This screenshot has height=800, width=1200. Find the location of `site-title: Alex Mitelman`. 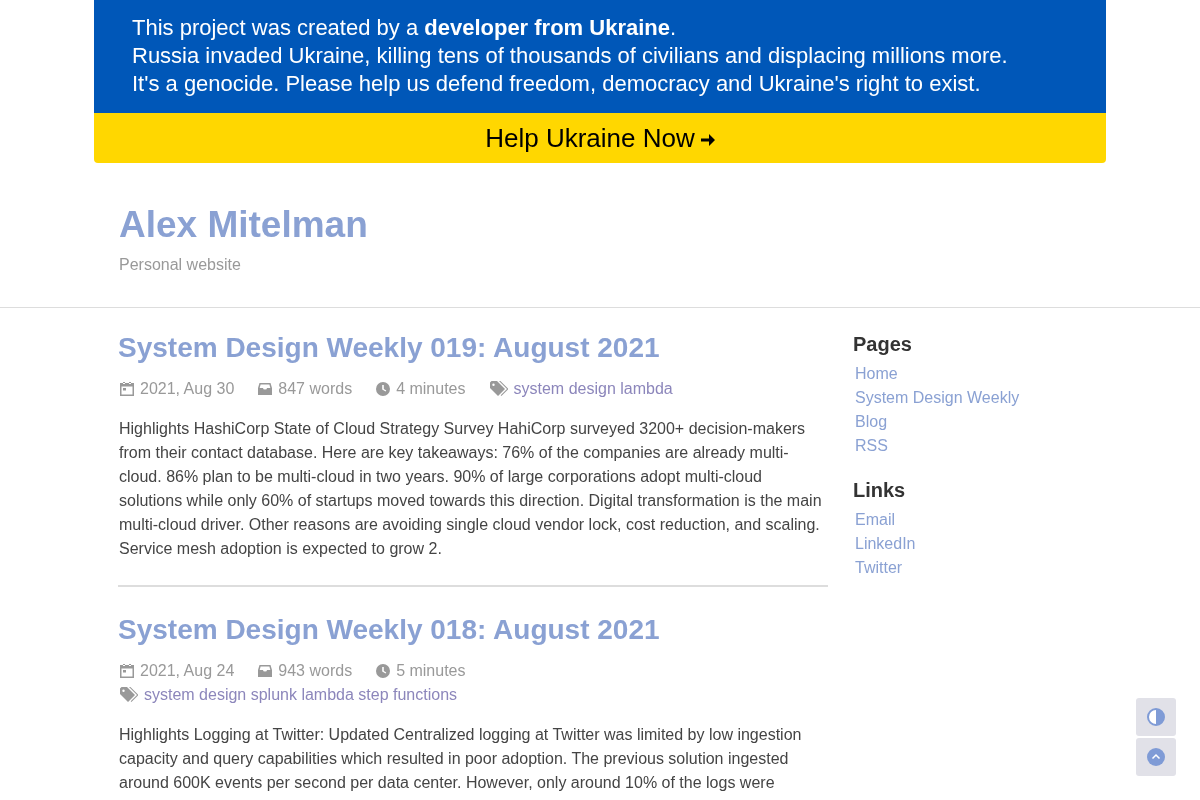

site-title: Alex Mitelman is located at coordinates (243, 225).